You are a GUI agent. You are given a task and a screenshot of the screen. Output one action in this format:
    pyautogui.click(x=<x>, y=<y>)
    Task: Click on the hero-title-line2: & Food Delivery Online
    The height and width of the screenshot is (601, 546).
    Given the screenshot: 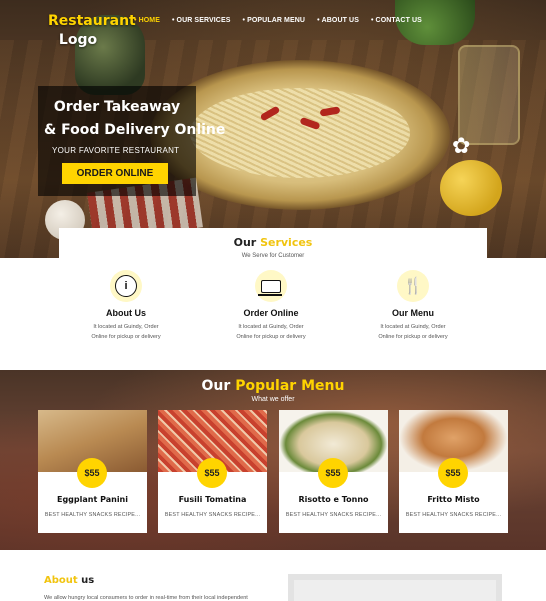 What is the action you would take?
    pyautogui.click(x=135, y=130)
    